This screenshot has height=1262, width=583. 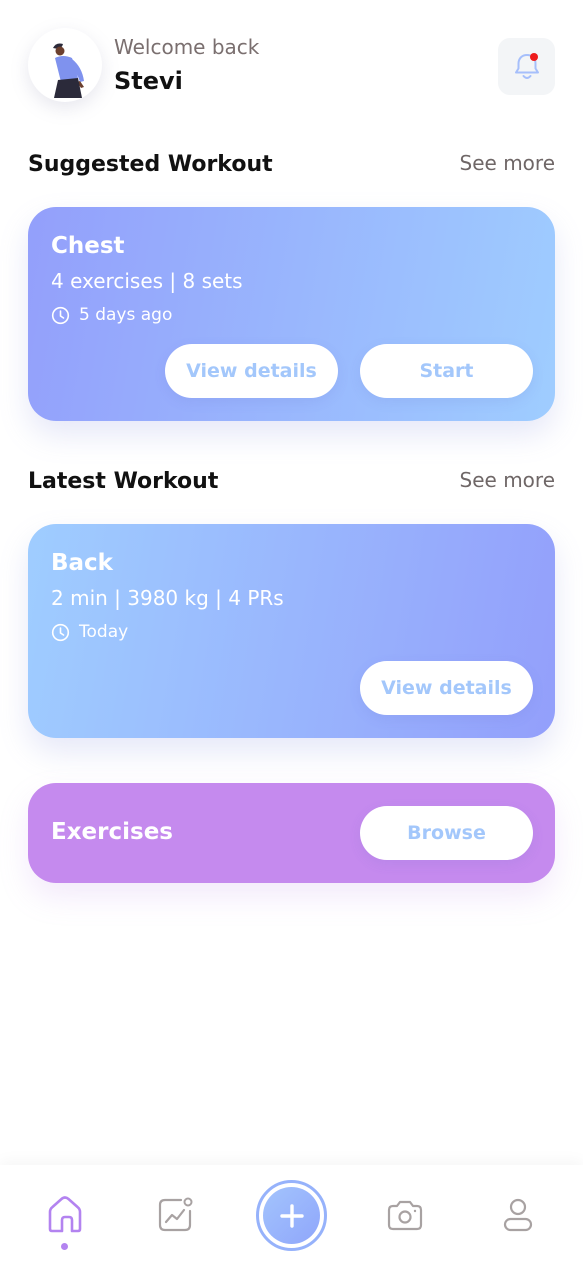 What do you see at coordinates (104, 632) in the screenshot?
I see `workout-time-text: Today` at bounding box center [104, 632].